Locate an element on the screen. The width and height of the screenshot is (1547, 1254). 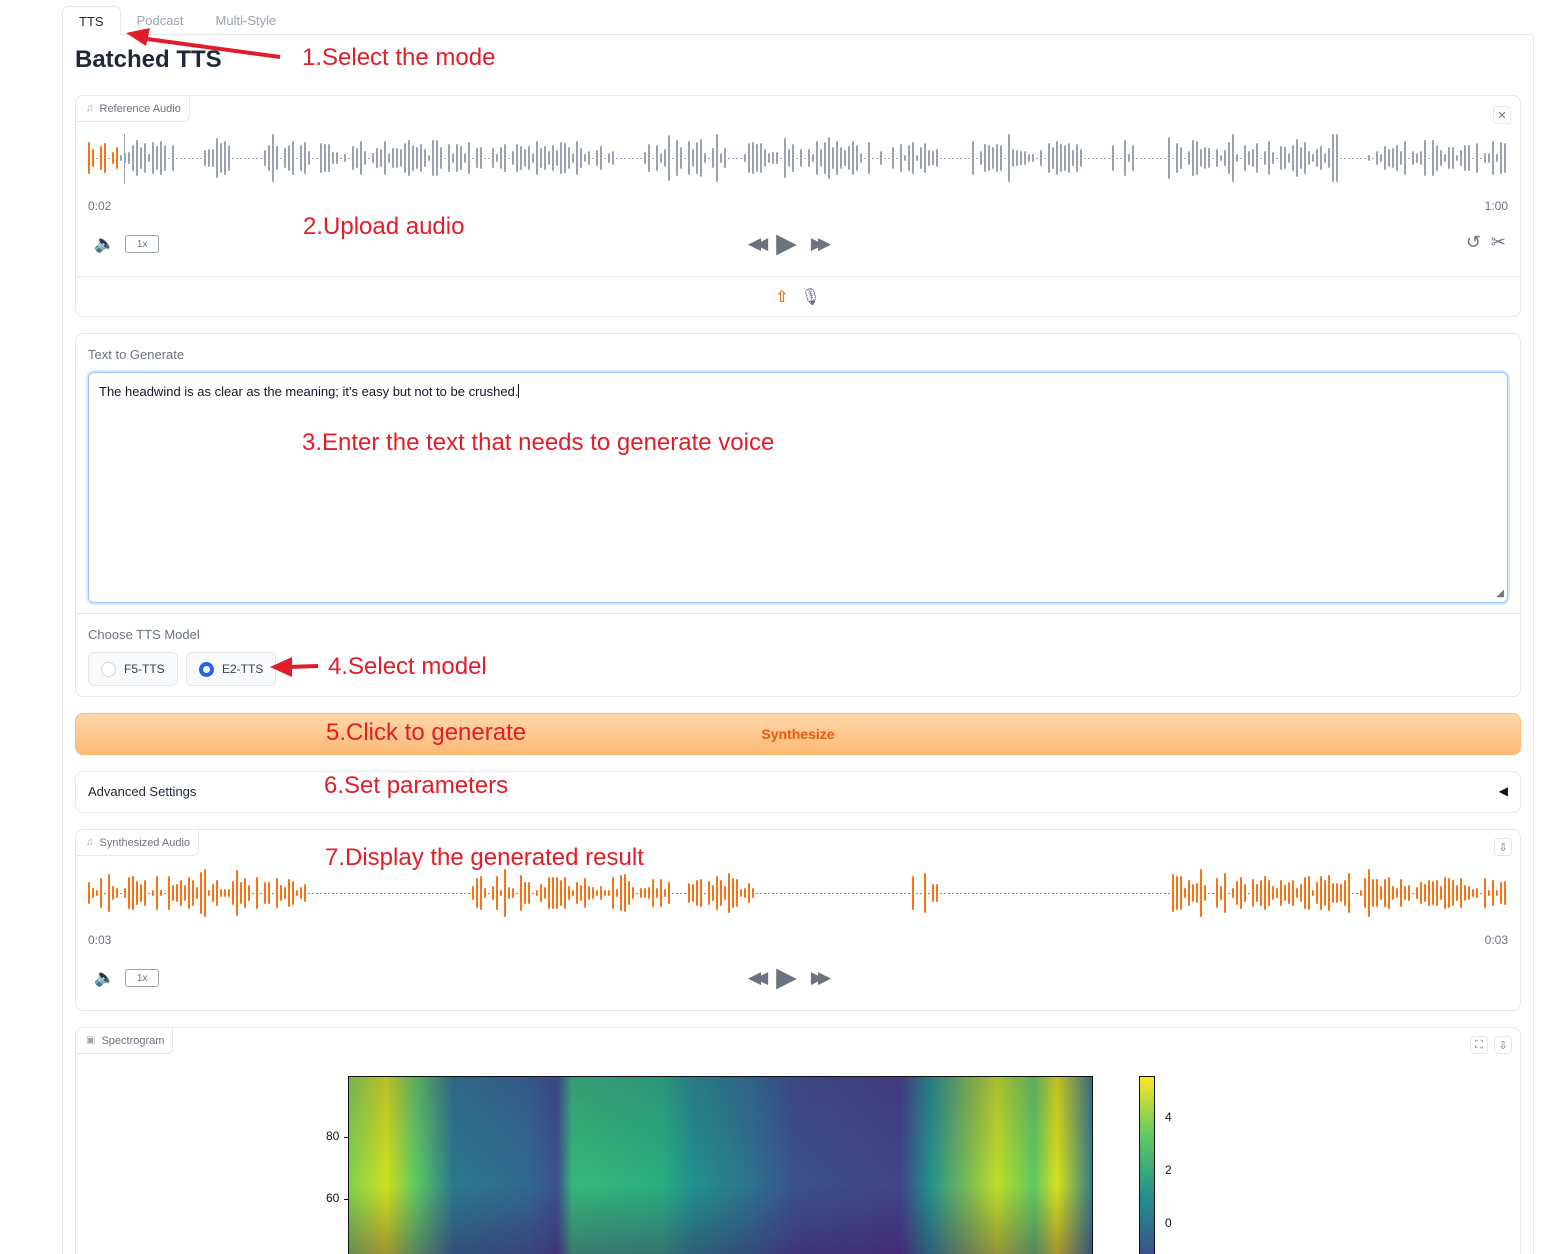
annotation-step-6: 6.Set parameters is located at coordinates (416, 785).